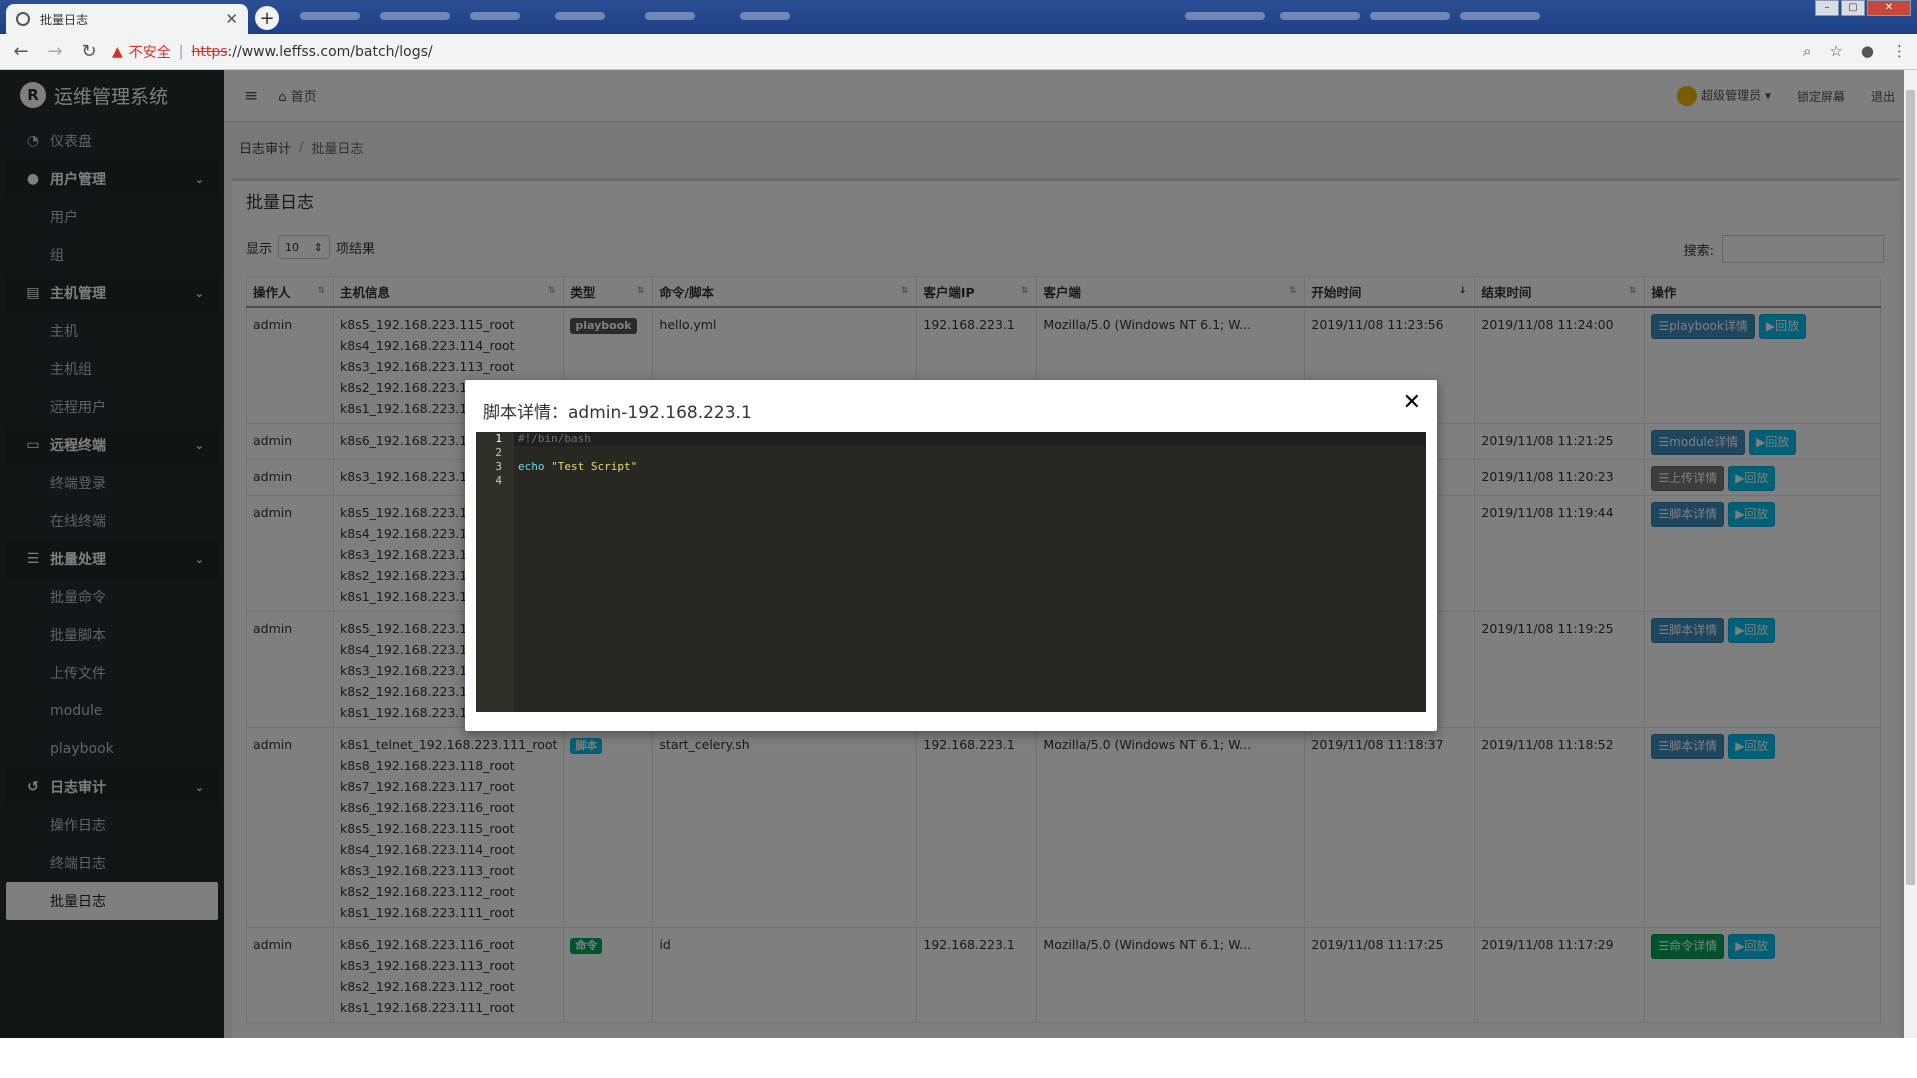 This screenshot has height=1078, width=1917. Describe the element at coordinates (117, 51) in the screenshot. I see `warning-icon: ▲` at that location.